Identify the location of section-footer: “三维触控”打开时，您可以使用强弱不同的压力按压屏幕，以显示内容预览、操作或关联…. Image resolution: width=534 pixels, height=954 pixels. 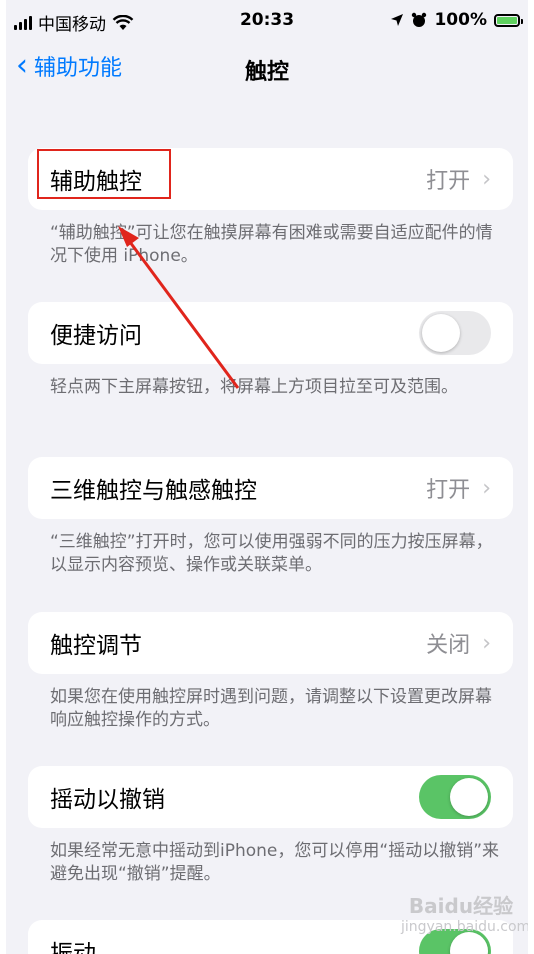
(271, 553).